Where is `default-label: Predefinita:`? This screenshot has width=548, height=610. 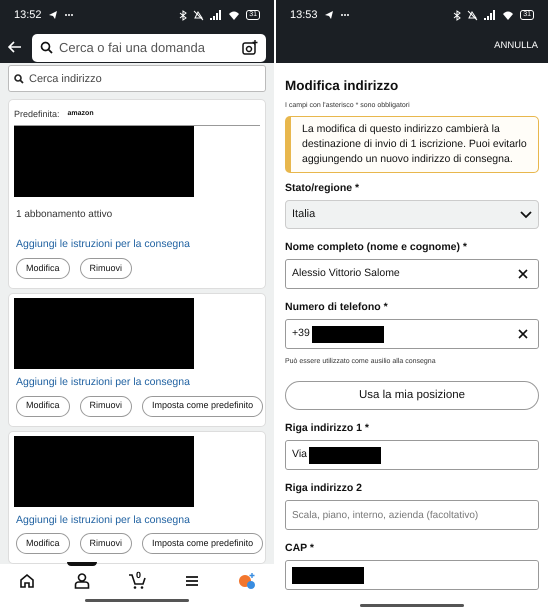
default-label: Predefinita: is located at coordinates (37, 114).